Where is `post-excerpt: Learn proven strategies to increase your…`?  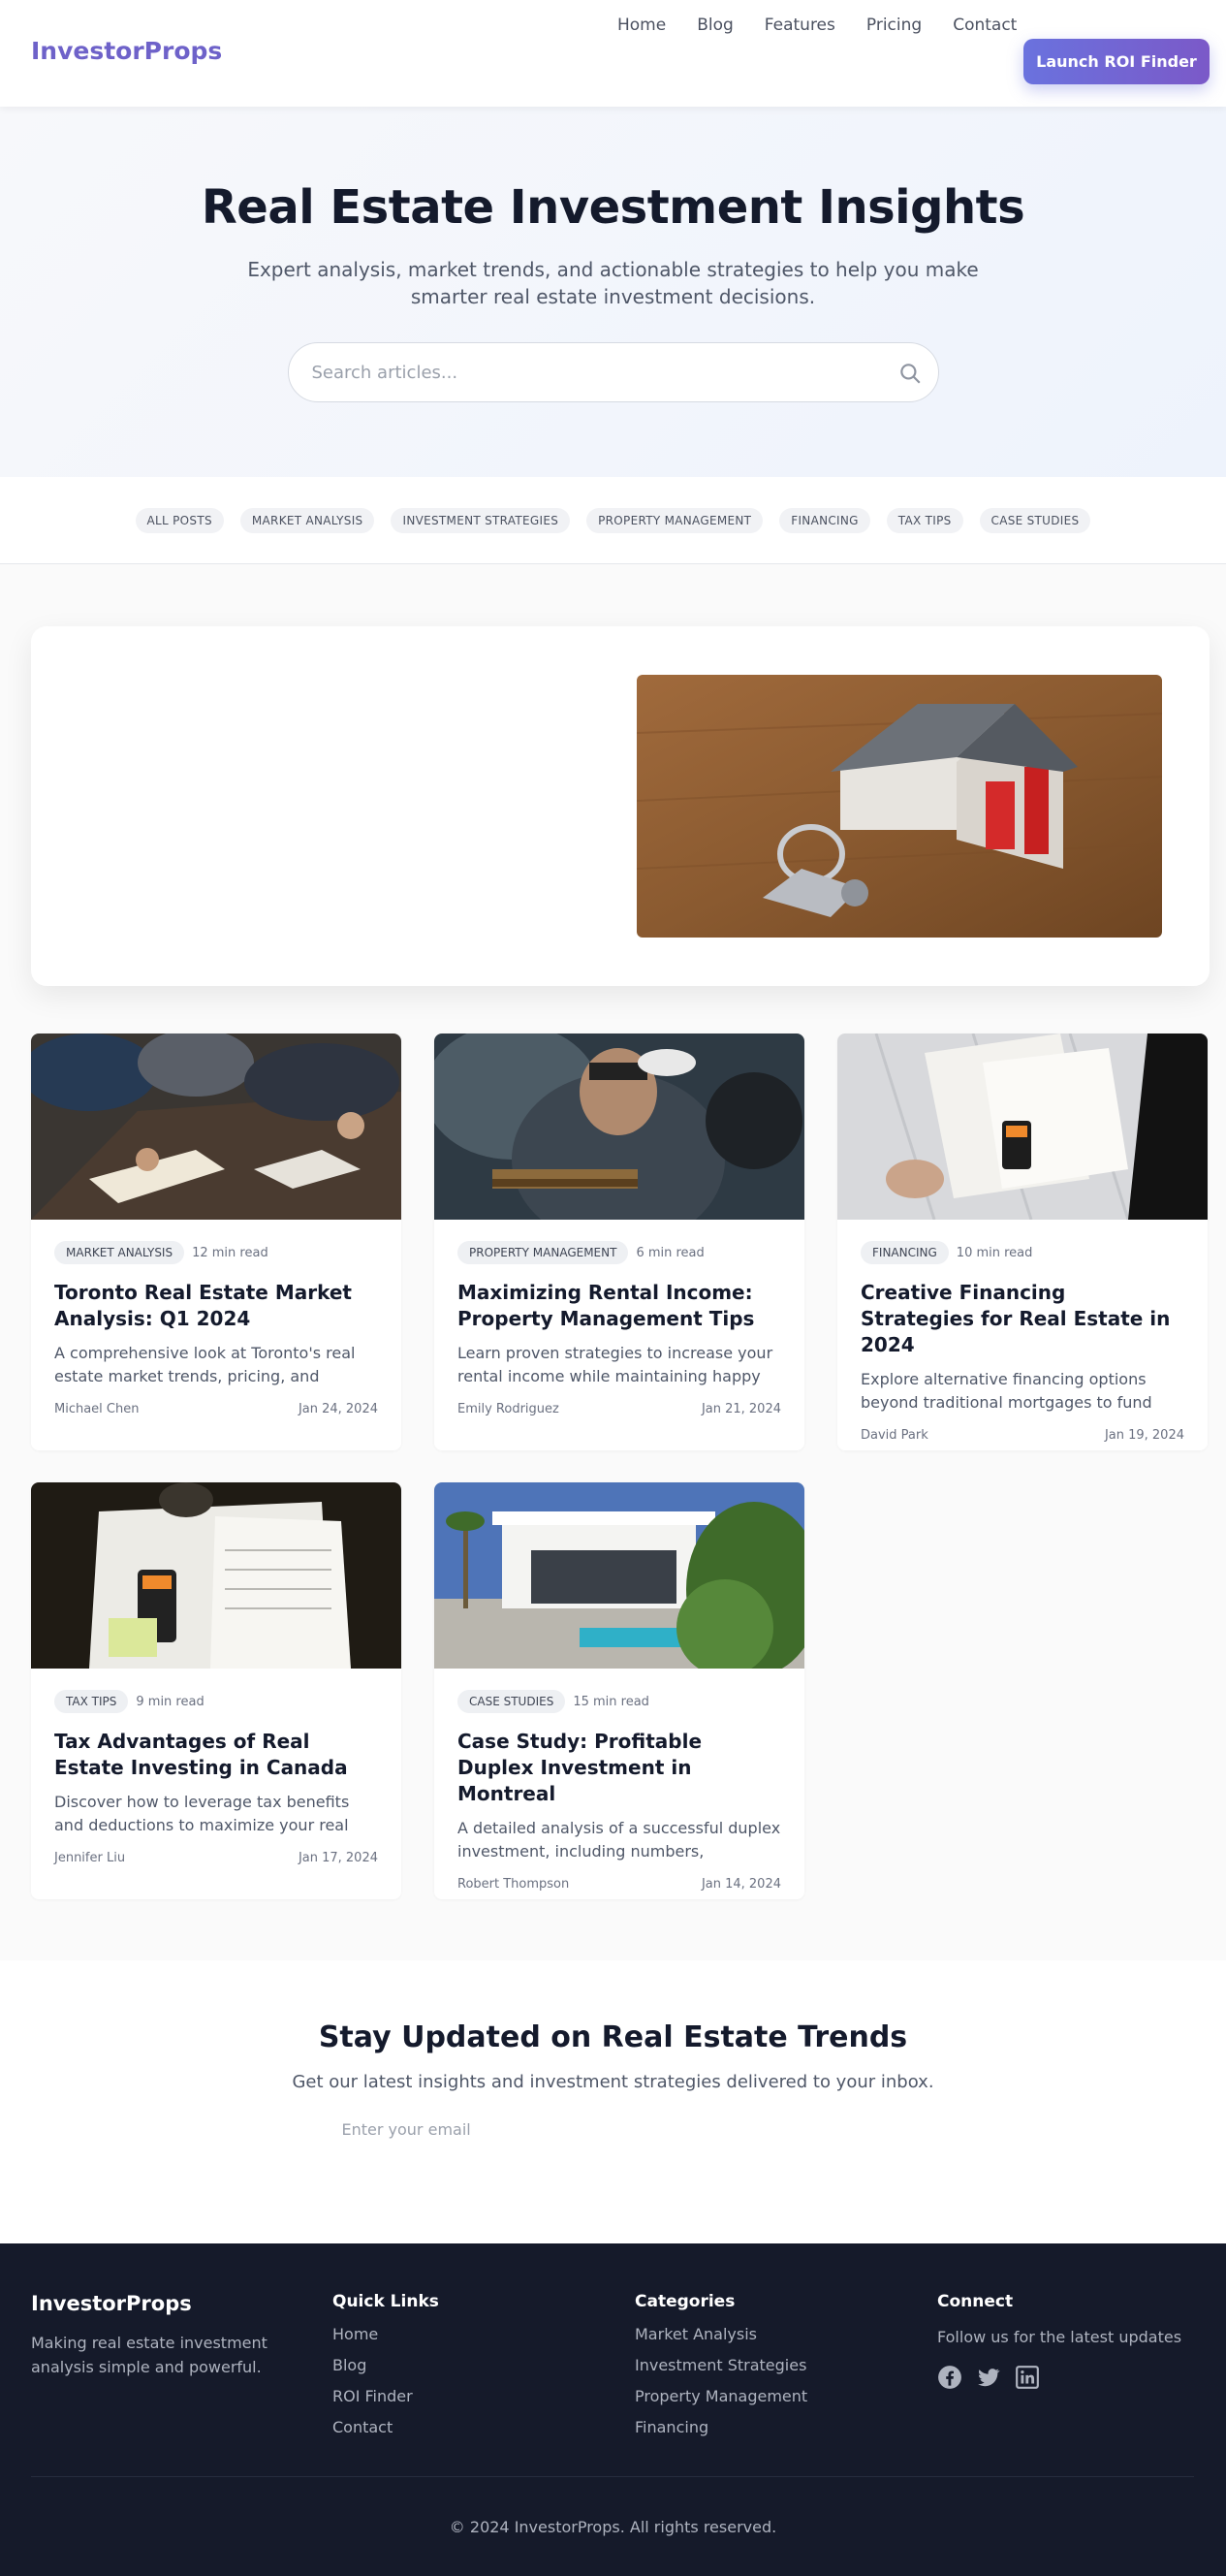
post-excerpt: Learn proven strategies to increase your… is located at coordinates (615, 1364).